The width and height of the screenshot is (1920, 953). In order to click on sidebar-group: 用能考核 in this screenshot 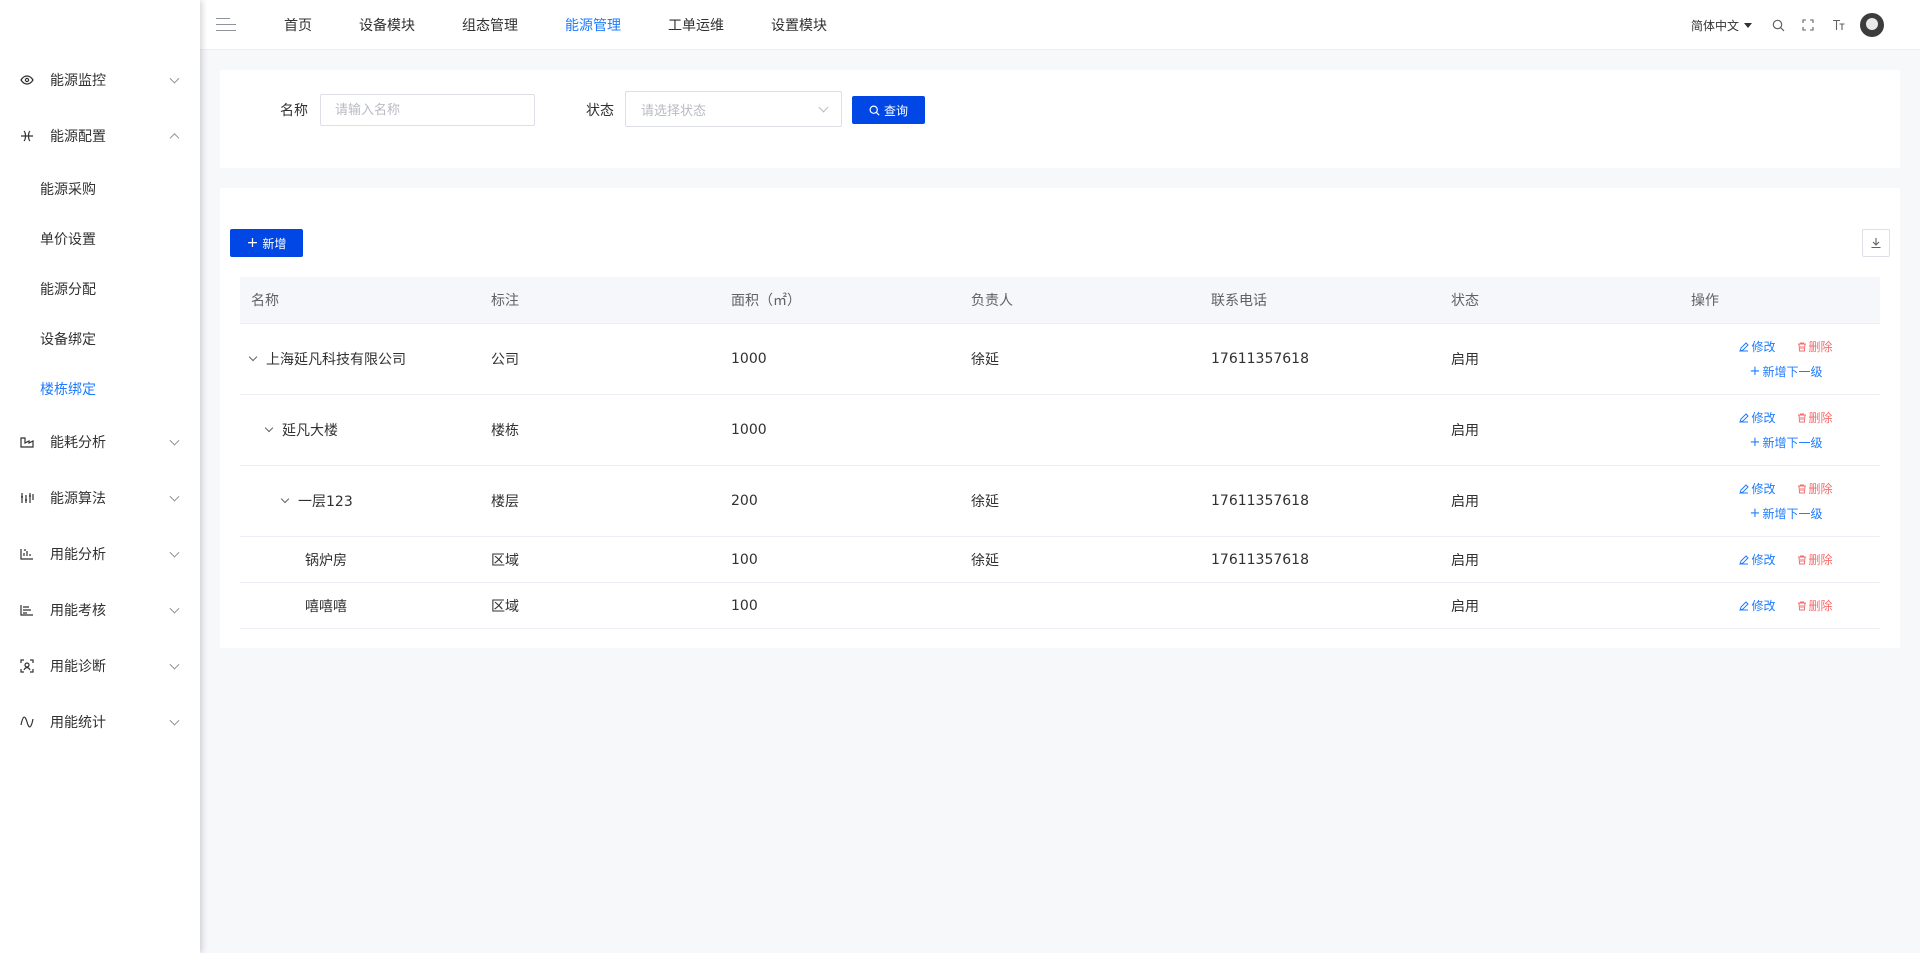, I will do `click(100, 610)`.